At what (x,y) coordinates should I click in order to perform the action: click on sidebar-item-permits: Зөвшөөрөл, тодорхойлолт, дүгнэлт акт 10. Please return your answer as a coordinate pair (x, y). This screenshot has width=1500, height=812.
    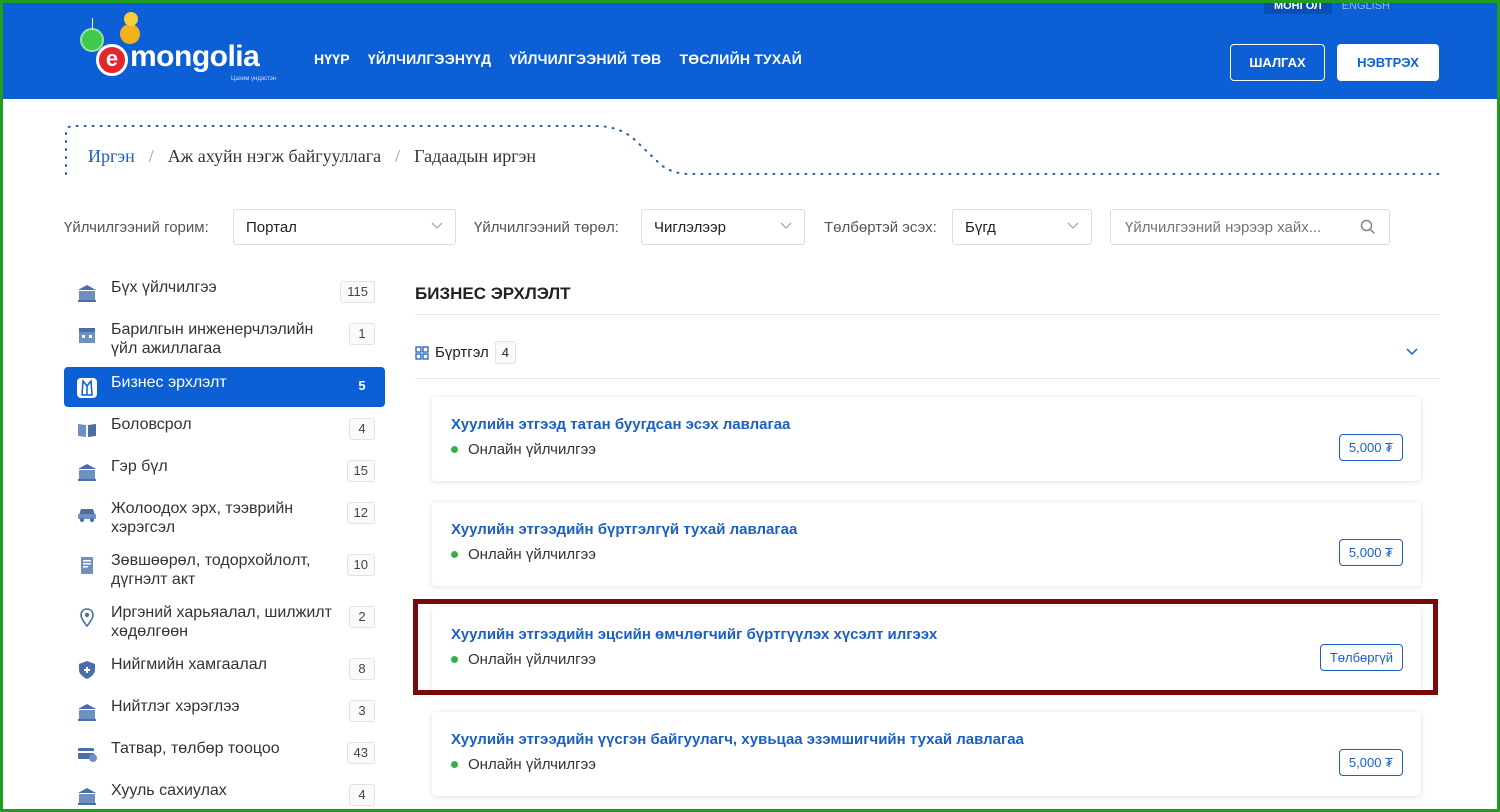
    Looking at the image, I should click on (224, 570).